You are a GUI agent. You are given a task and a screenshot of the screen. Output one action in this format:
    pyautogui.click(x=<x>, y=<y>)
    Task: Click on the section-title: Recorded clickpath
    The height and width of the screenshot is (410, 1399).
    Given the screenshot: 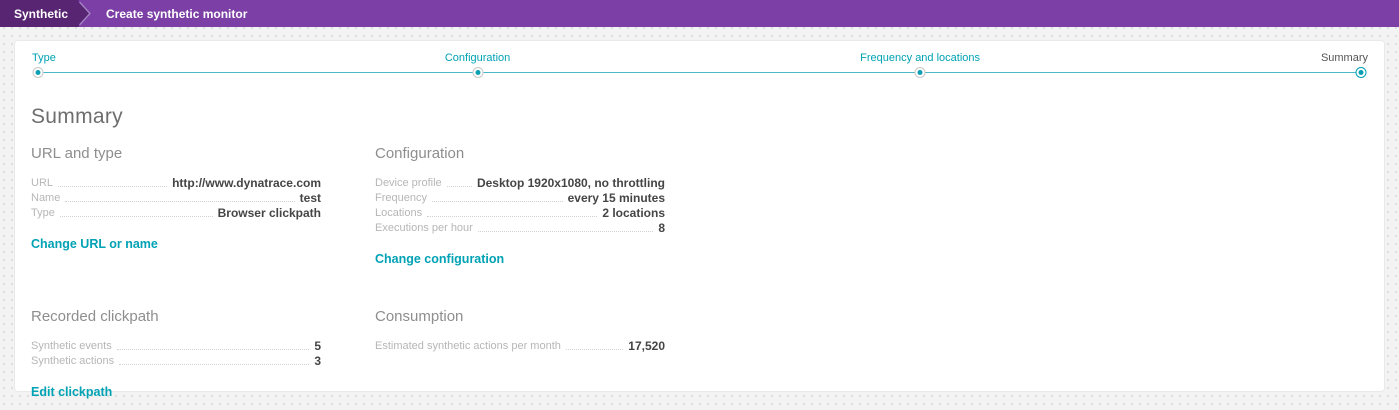 What is the action you would take?
    pyautogui.click(x=95, y=316)
    